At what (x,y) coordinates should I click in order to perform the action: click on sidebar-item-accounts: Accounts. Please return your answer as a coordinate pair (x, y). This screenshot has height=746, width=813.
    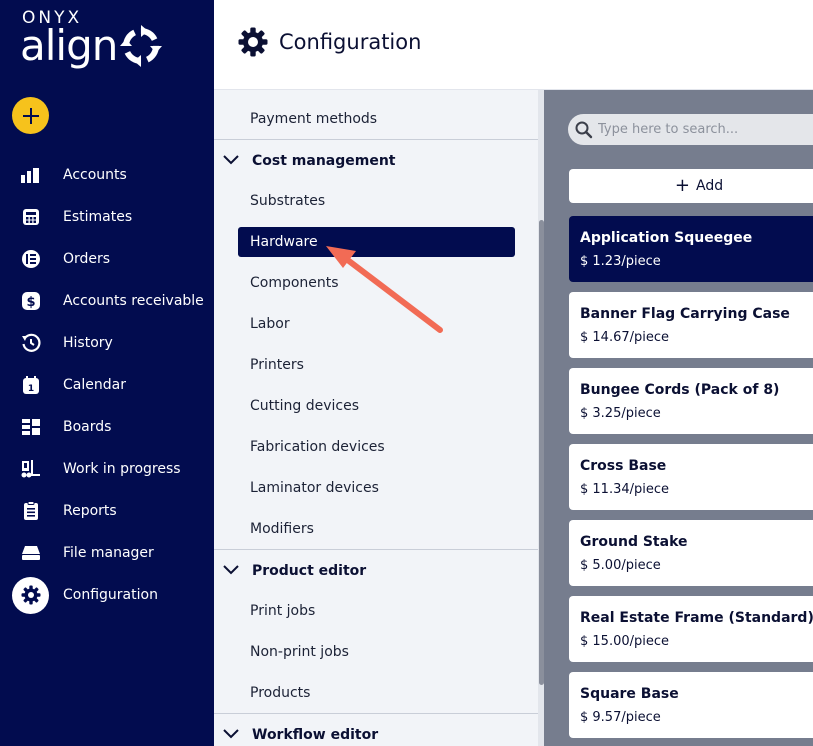
    Looking at the image, I should click on (107, 175).